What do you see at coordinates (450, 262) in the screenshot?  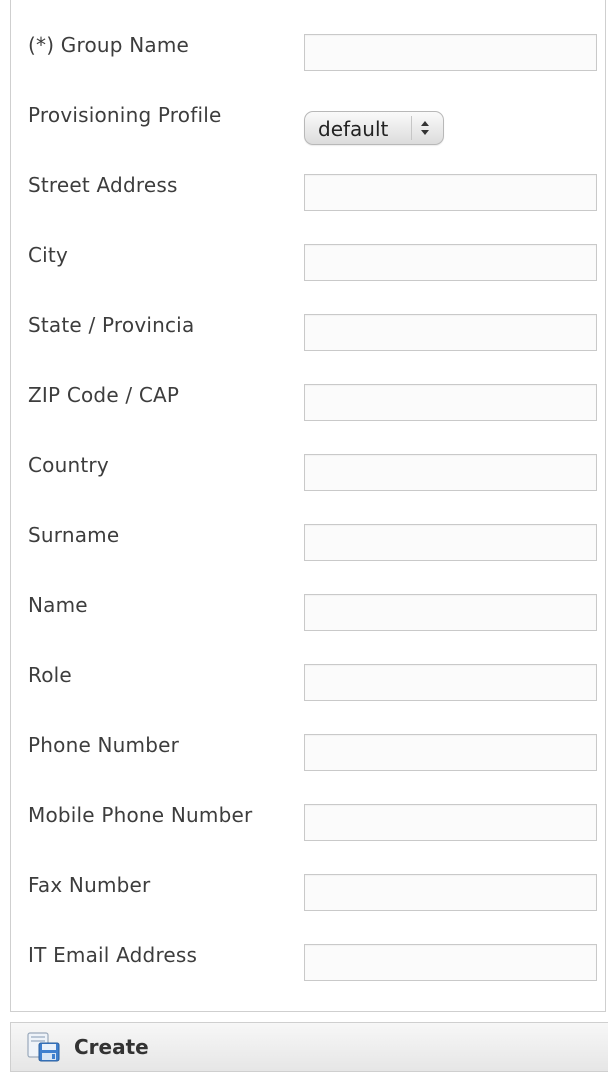 I see `city-input` at bounding box center [450, 262].